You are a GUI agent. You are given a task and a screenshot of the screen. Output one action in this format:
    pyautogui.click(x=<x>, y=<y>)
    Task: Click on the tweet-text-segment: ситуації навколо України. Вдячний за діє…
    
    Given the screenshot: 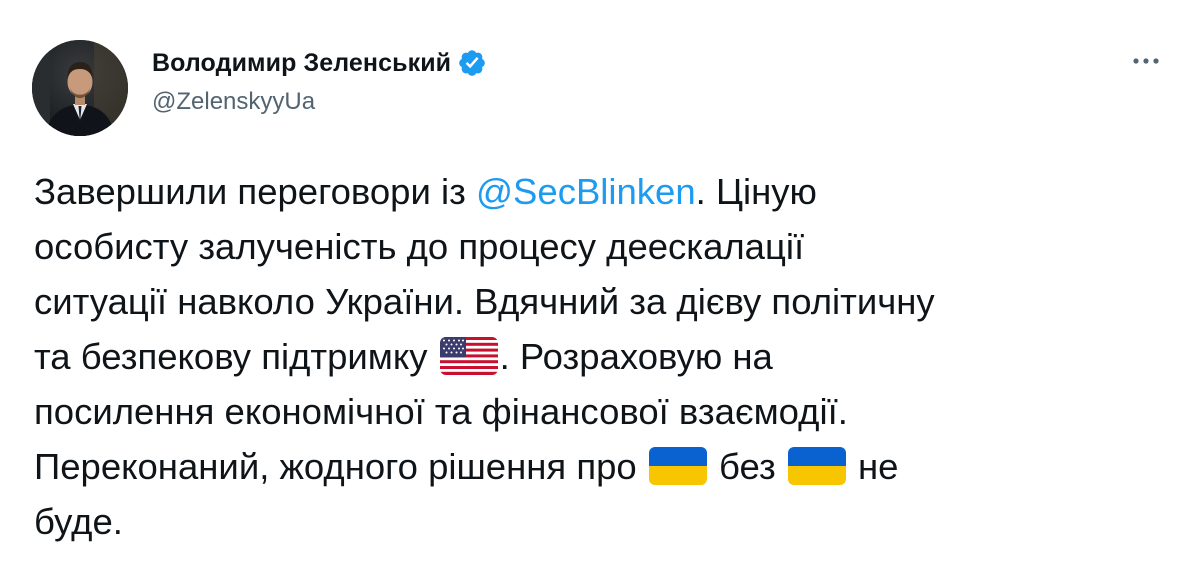 What is the action you would take?
    pyautogui.click(x=484, y=301)
    